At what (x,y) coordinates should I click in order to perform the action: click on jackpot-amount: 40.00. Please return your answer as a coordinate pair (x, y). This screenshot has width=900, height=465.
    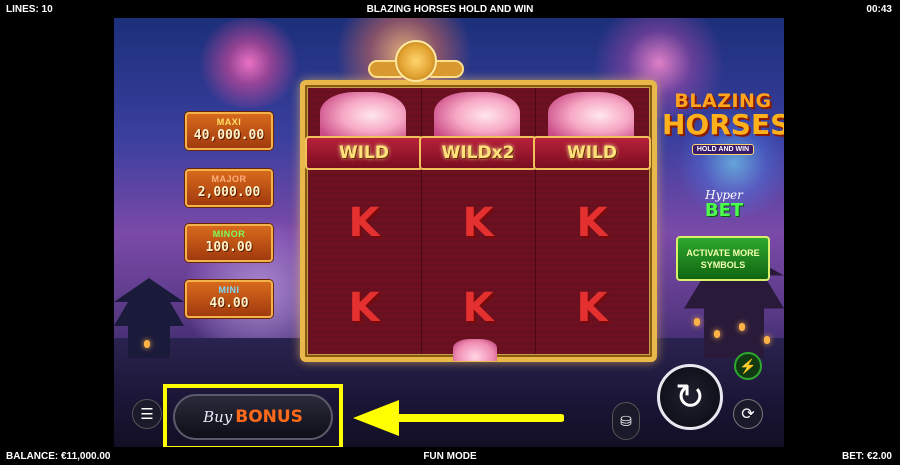
    Looking at the image, I should click on (229, 303).